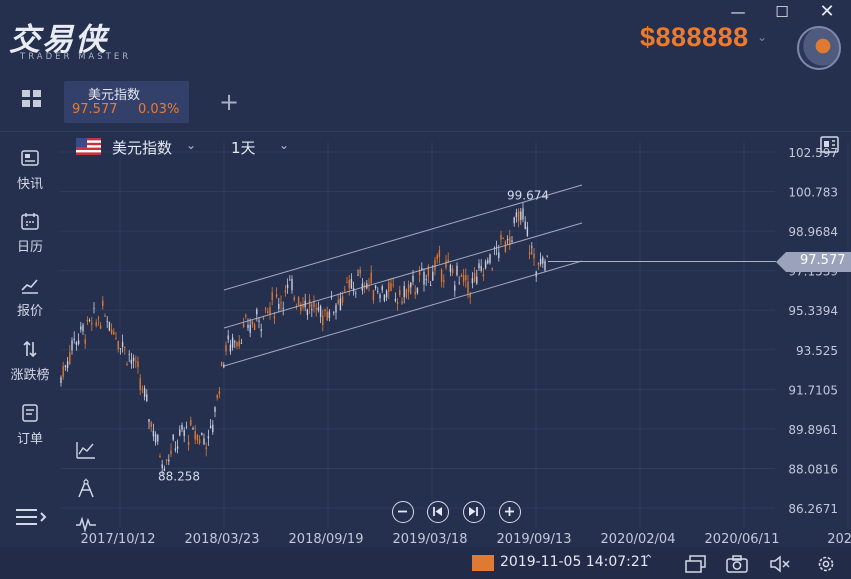  Describe the element at coordinates (30, 158) in the screenshot. I see `news-icon` at that location.